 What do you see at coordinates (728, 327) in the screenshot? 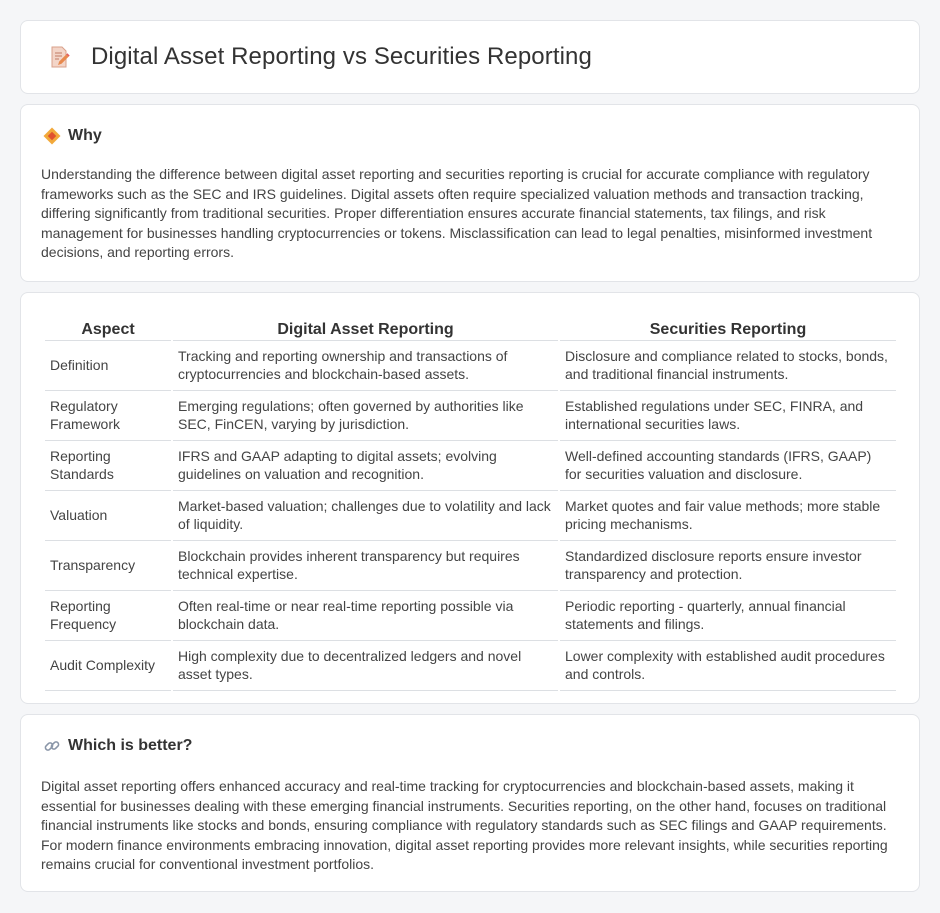
I see `header-securities: Securities Reporting` at bounding box center [728, 327].